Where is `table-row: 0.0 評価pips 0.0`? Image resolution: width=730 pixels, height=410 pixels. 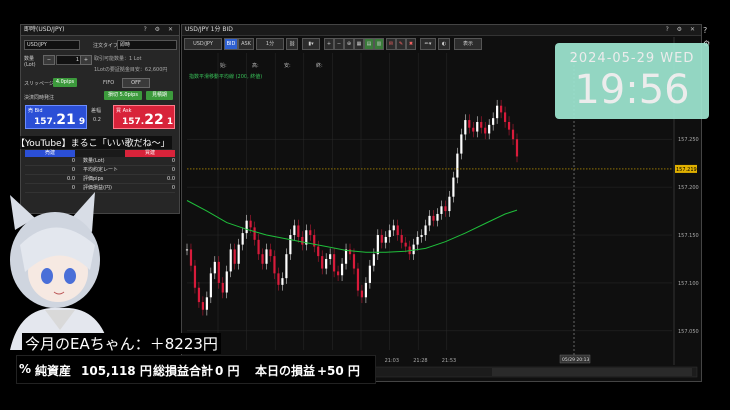 table-row: 0.0 評価pips 0.0 is located at coordinates (100, 179).